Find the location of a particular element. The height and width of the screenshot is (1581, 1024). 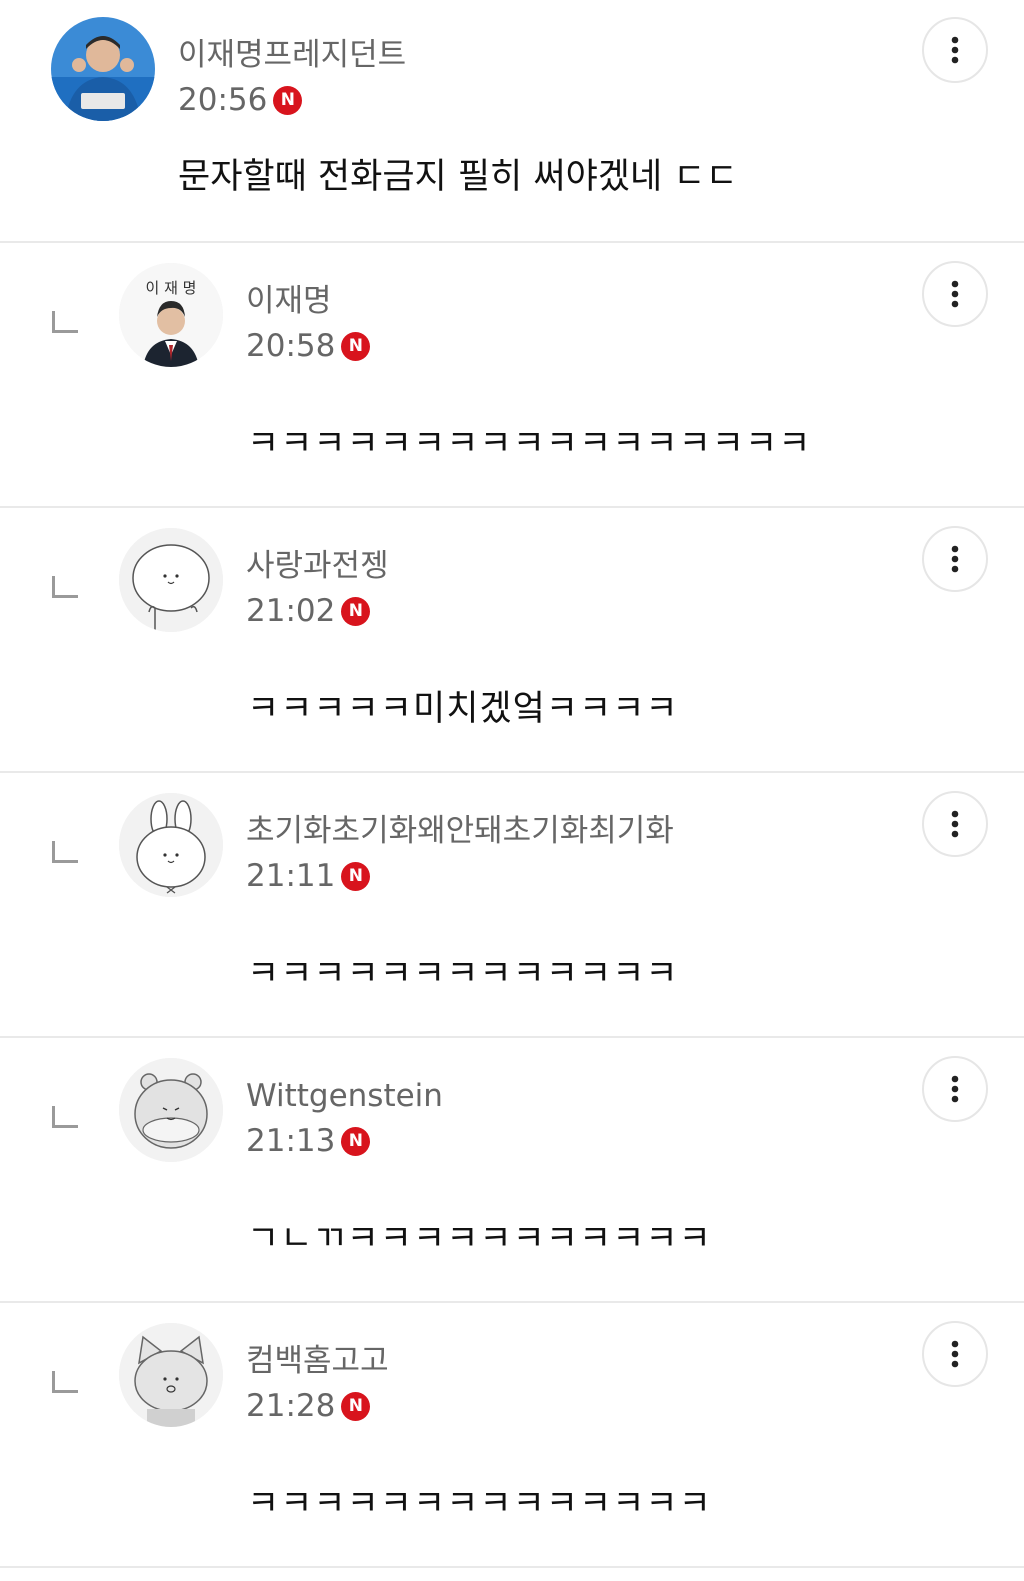

bear-character-avatar is located at coordinates (171, 1110).